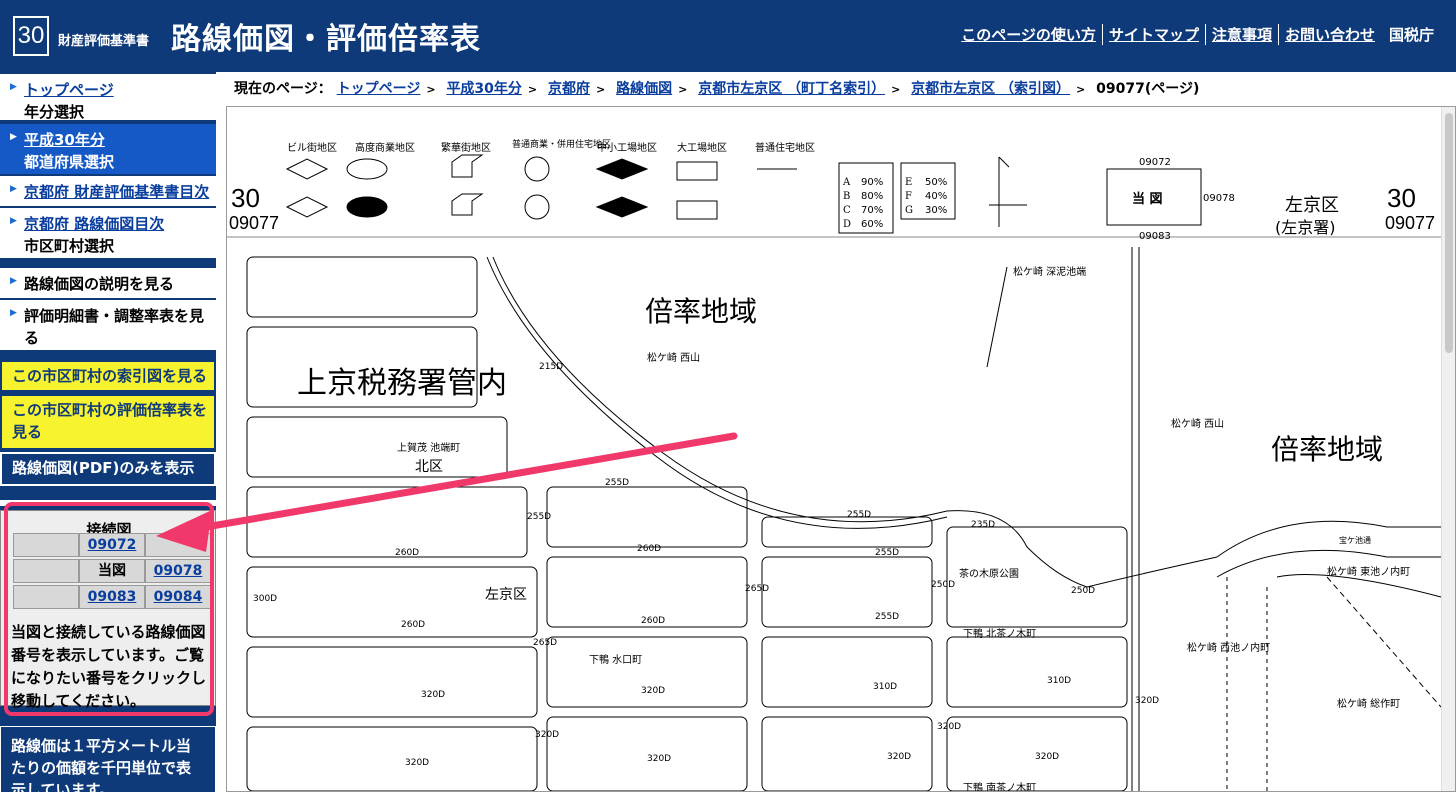 This screenshot has width=1456, height=792. I want to click on map-year-right: 30, so click(1401, 198).